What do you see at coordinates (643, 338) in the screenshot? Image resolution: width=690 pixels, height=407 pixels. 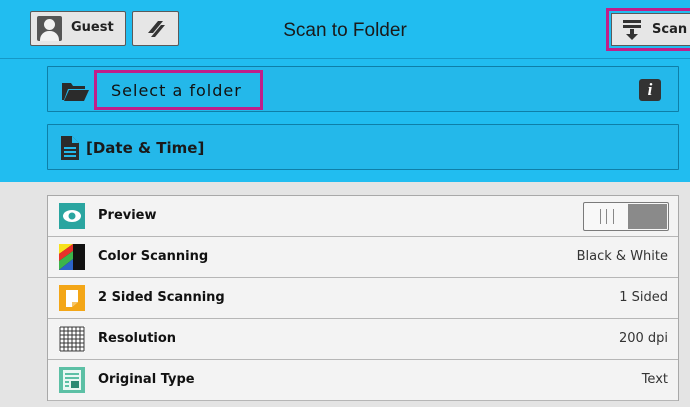 I see `feature-value: 200 dpi` at bounding box center [643, 338].